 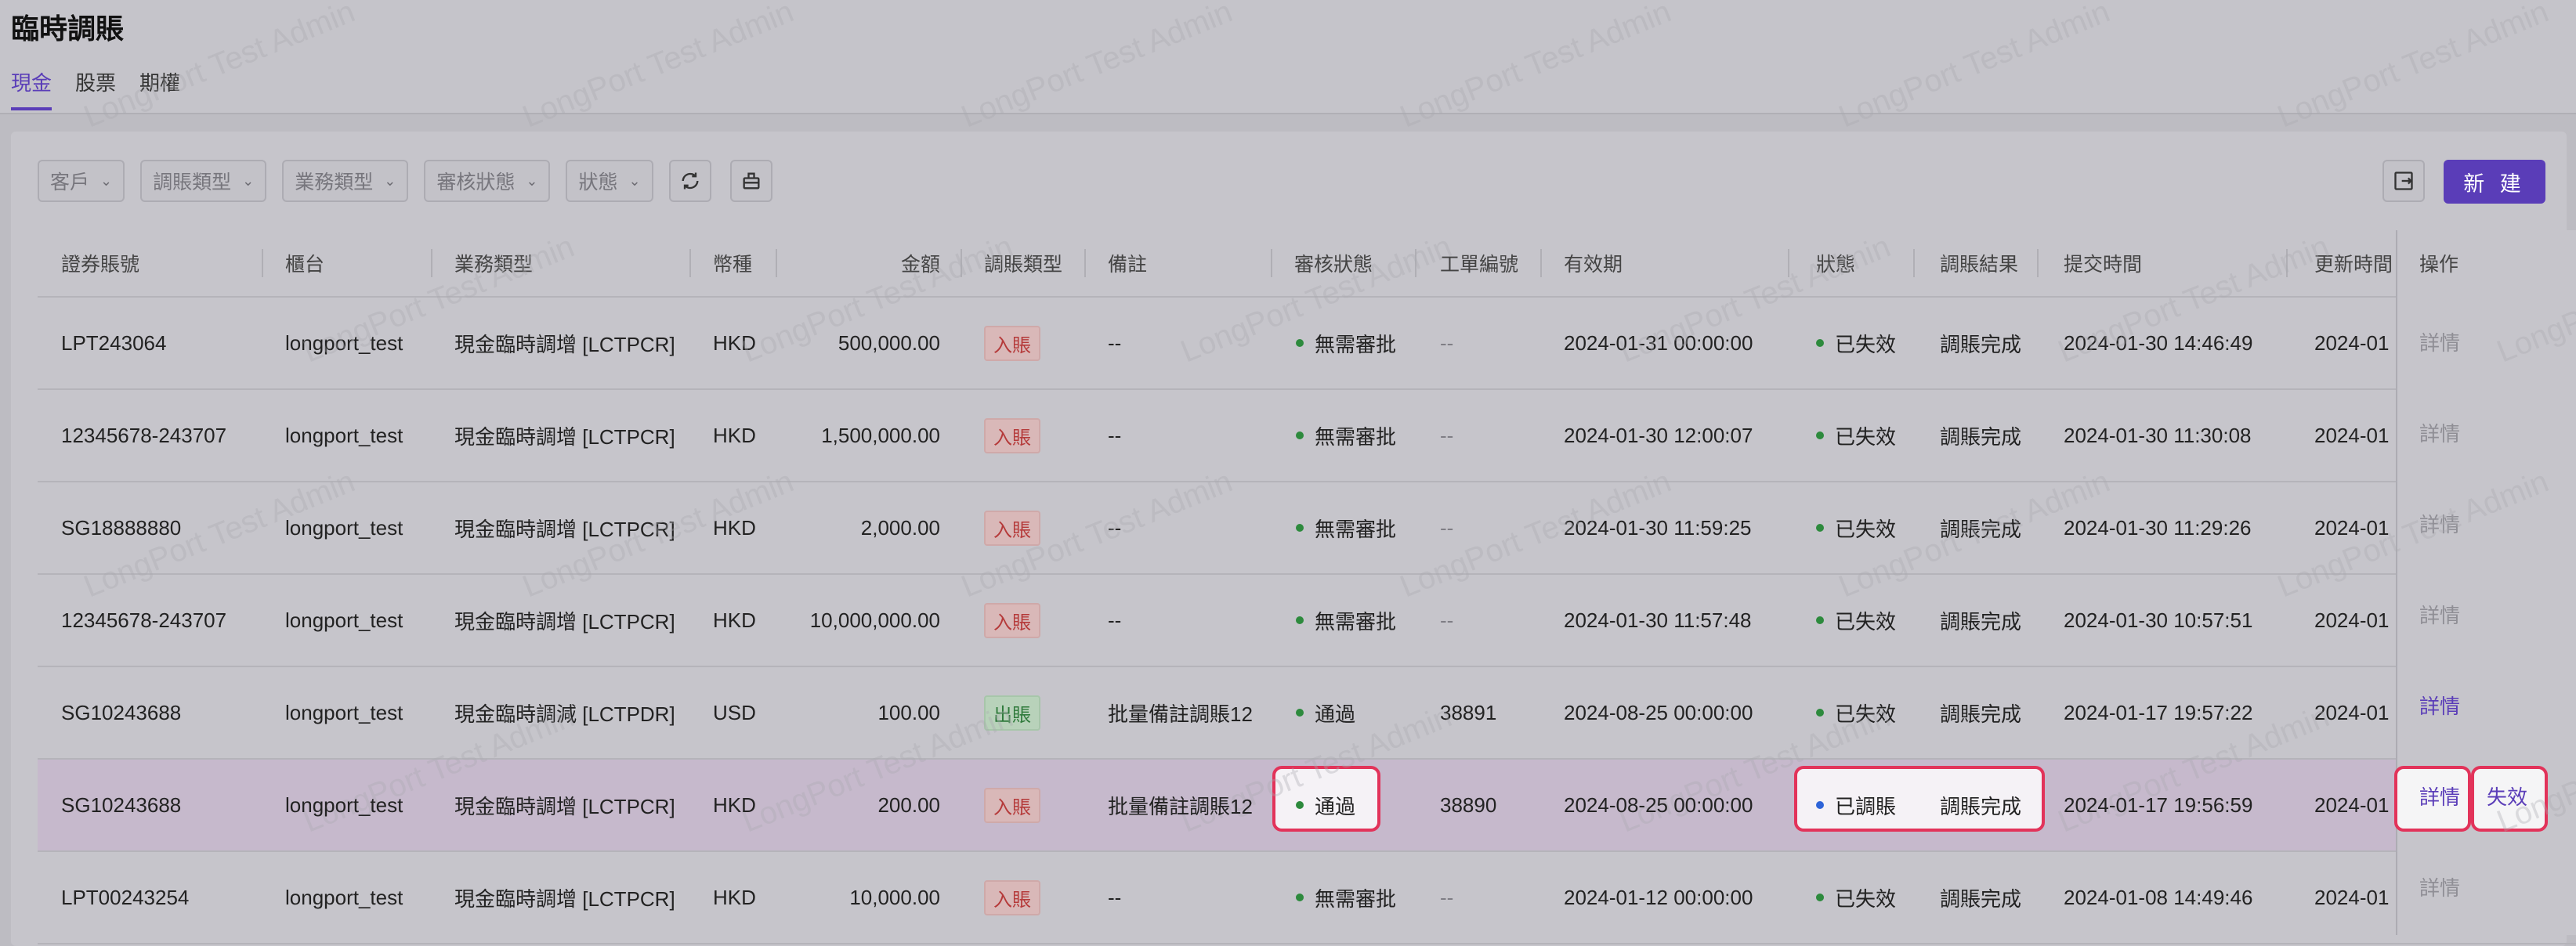 I want to click on col-result: 調賬結果, so click(x=1979, y=265).